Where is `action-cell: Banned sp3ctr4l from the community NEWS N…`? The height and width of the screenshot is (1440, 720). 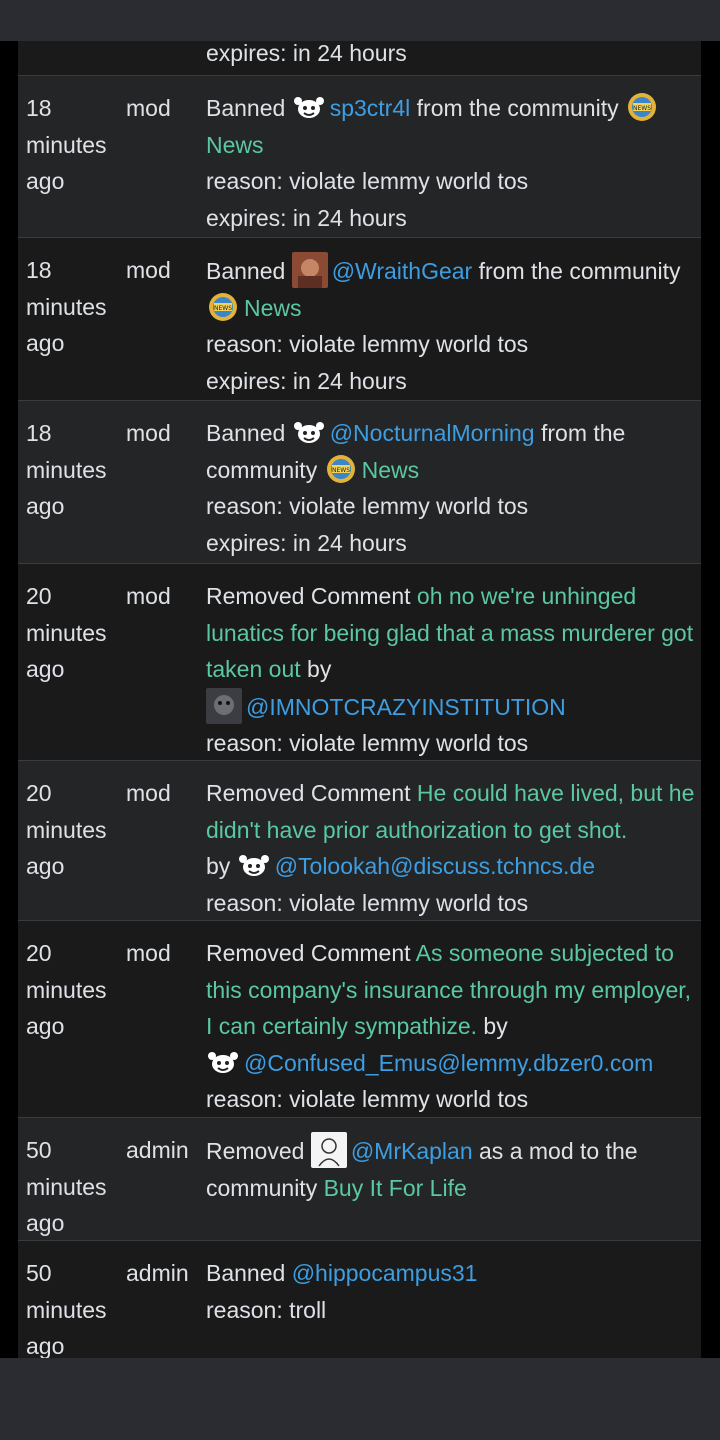 action-cell: Banned sp3ctr4l from the community NEWS N… is located at coordinates (451, 163).